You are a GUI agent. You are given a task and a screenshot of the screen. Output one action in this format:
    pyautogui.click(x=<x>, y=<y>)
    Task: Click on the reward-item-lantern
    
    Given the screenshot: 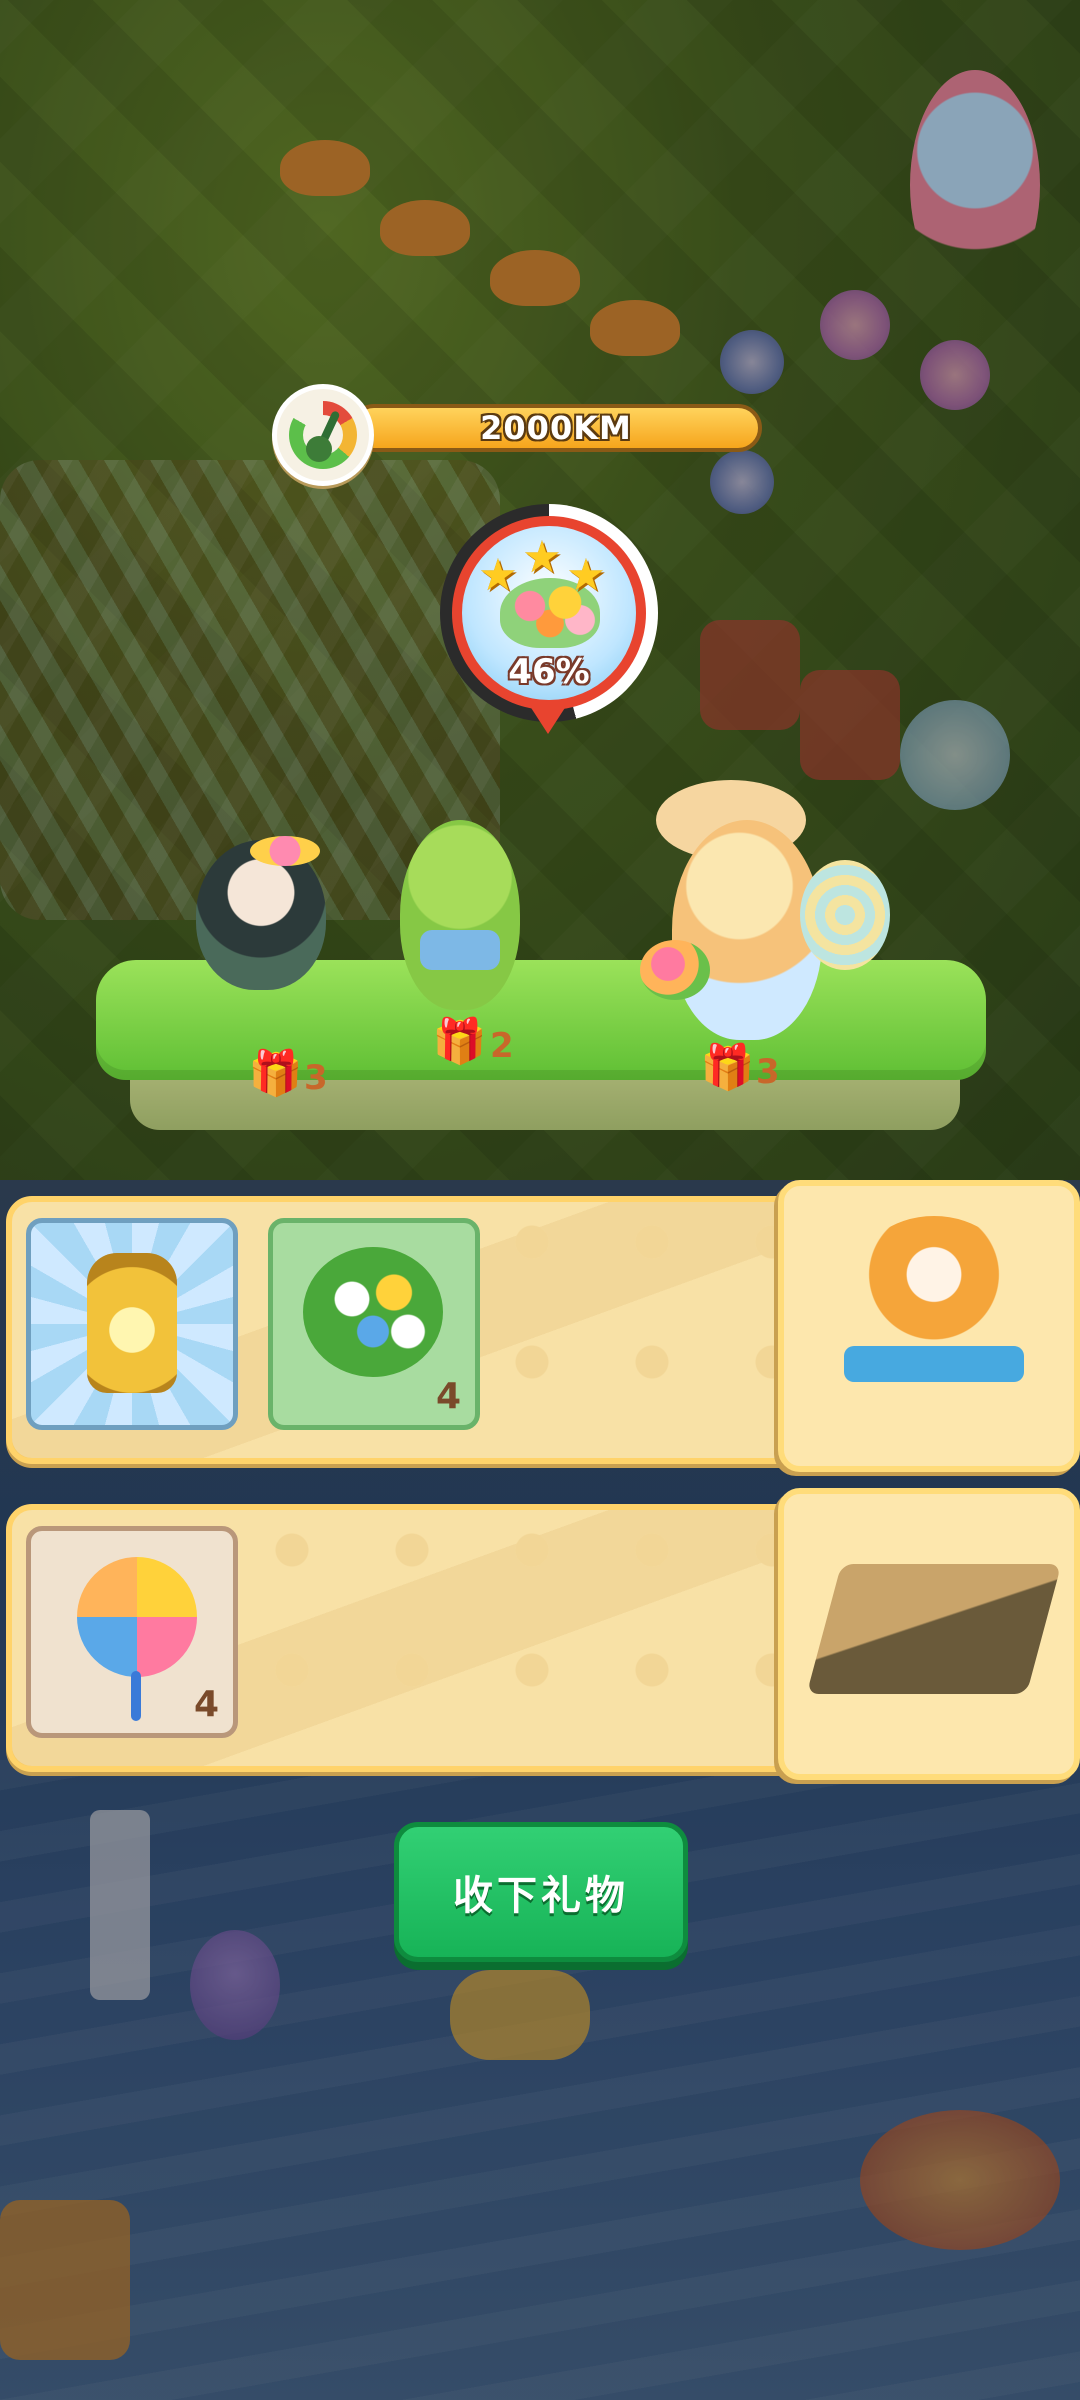 What is the action you would take?
    pyautogui.click(x=132, y=1324)
    